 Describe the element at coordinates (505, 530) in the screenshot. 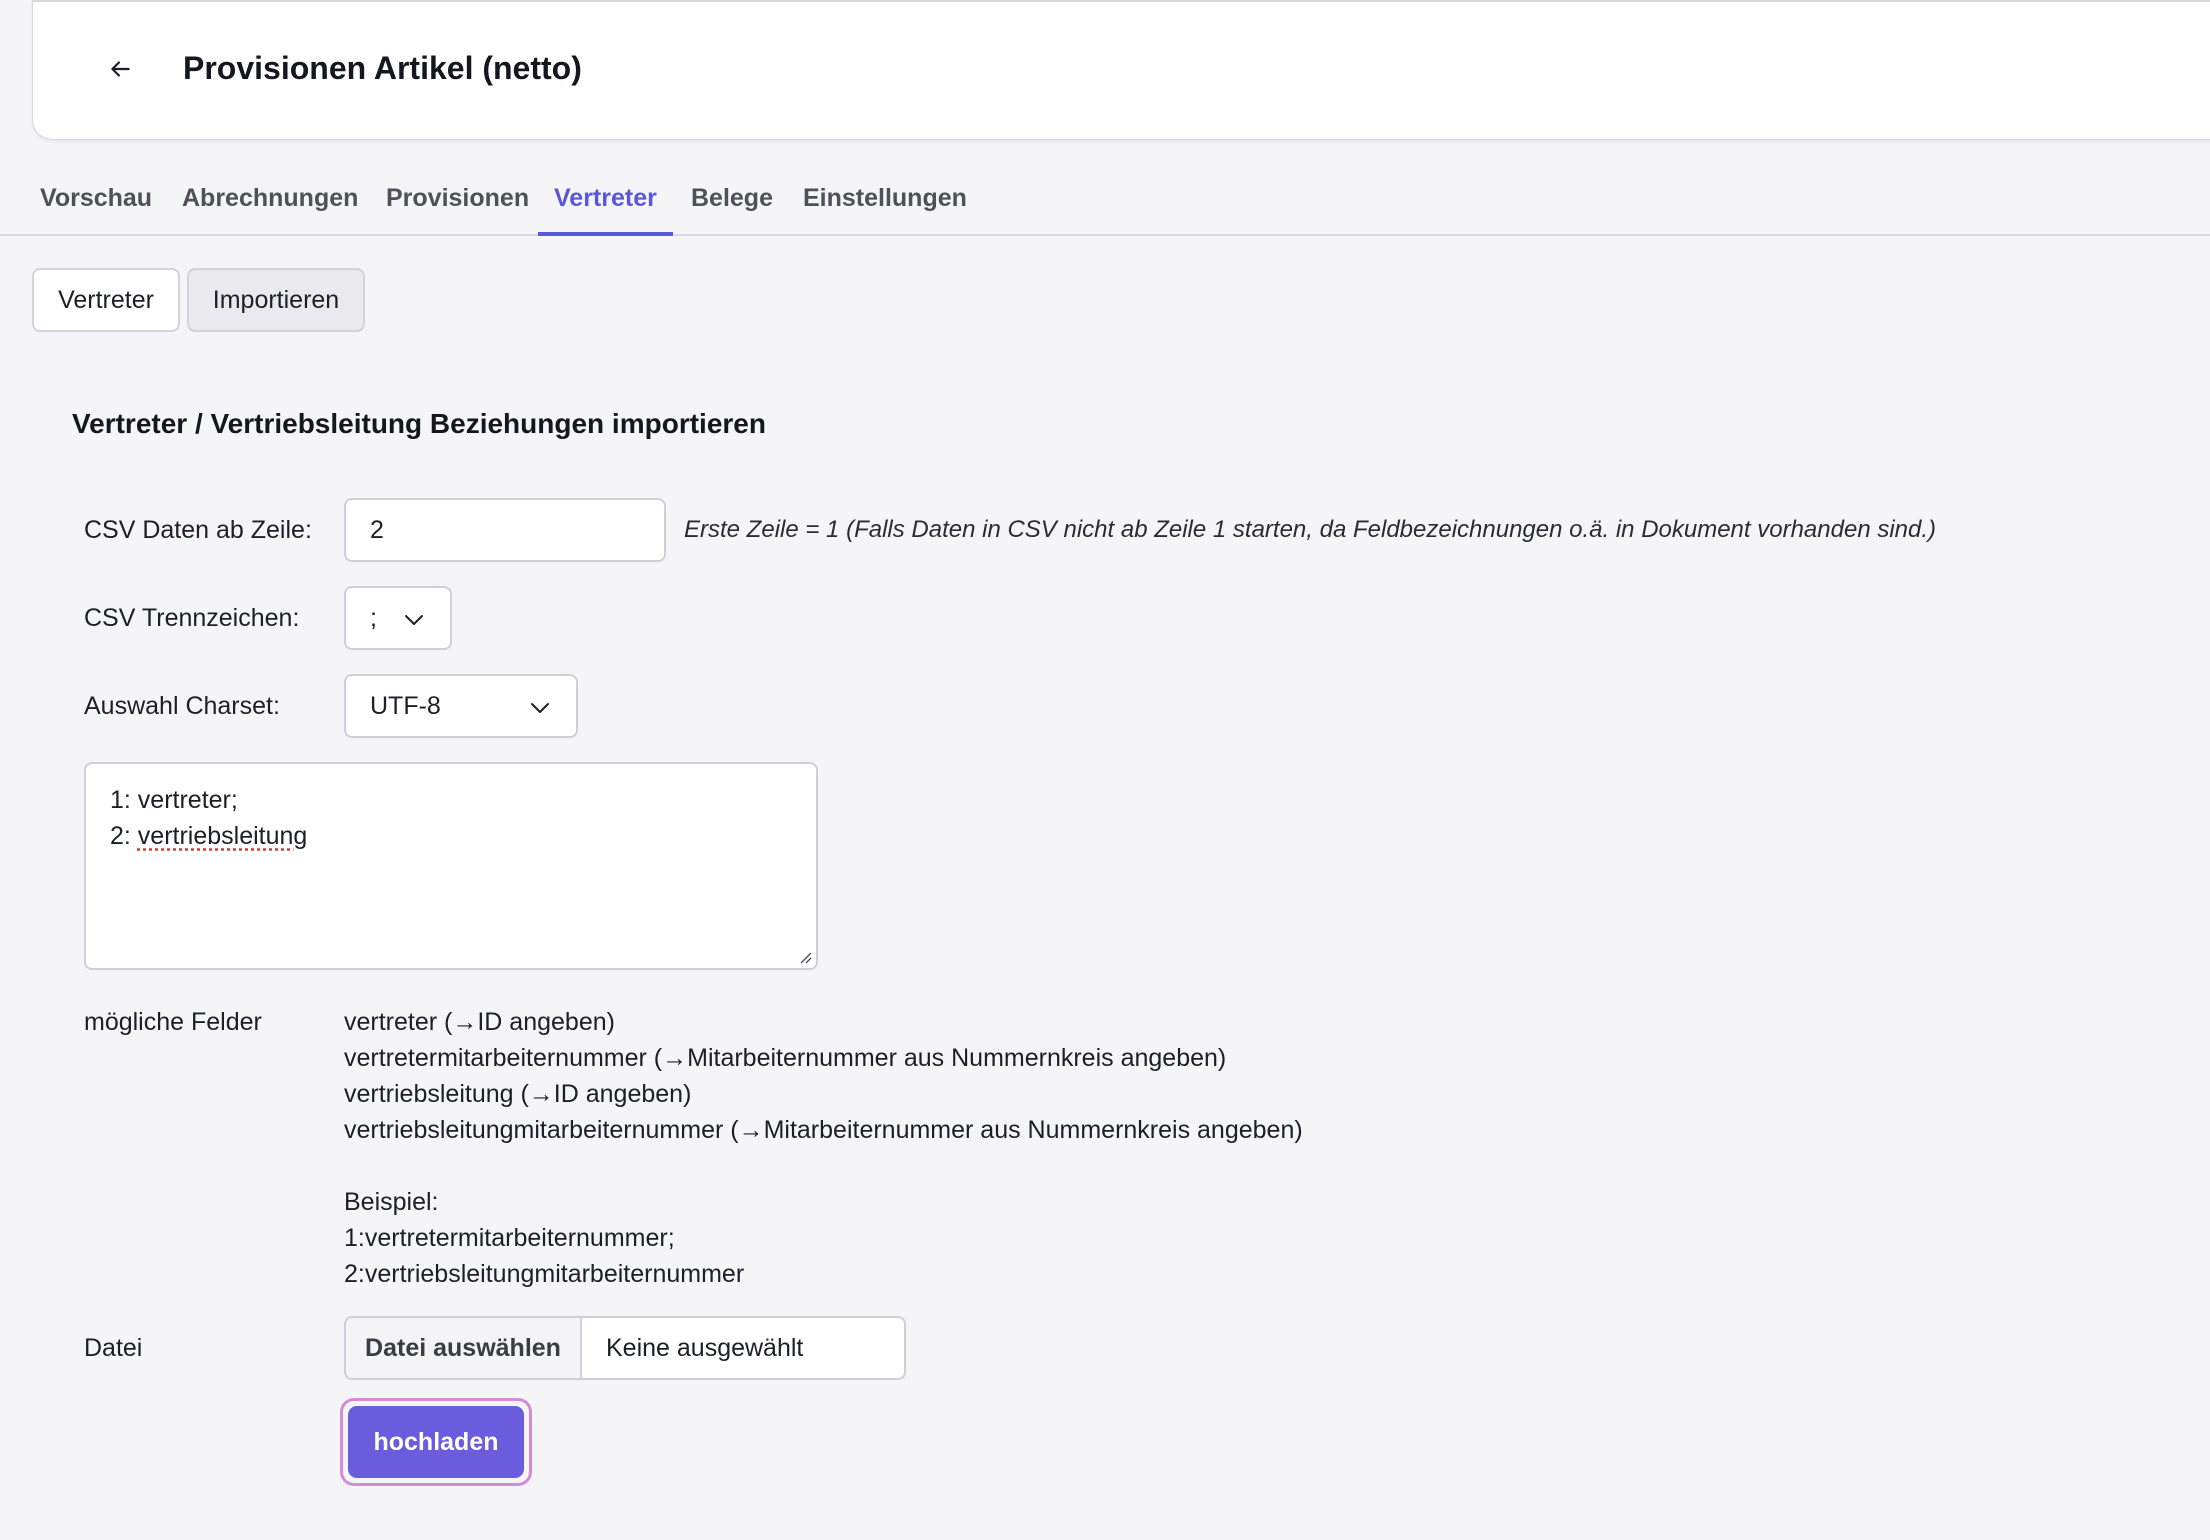

I see `start-row-input: 2` at that location.